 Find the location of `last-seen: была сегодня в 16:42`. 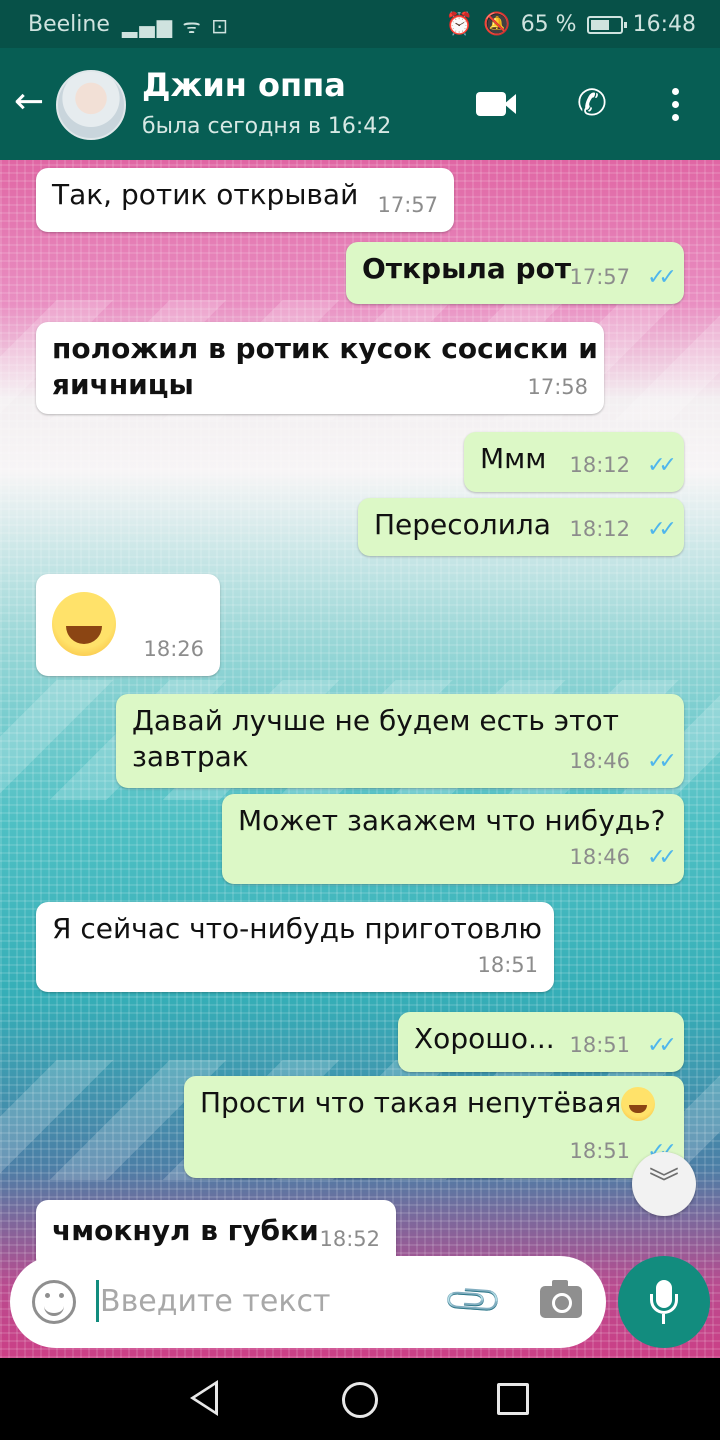

last-seen: была сегодня в 16:42 is located at coordinates (267, 126).